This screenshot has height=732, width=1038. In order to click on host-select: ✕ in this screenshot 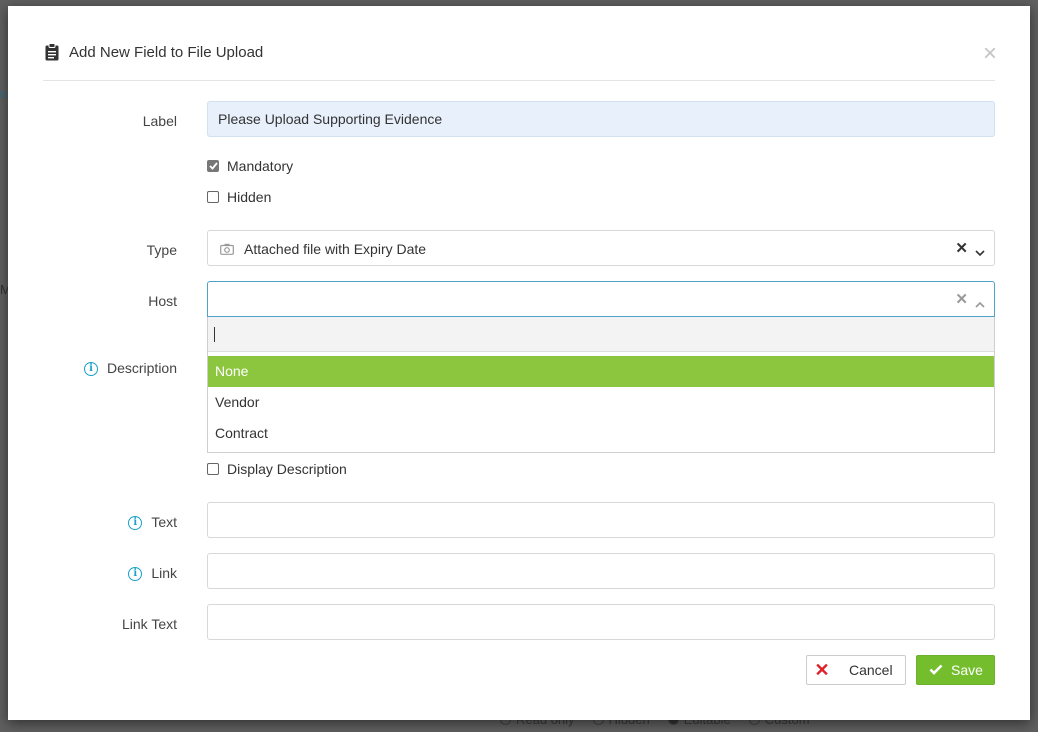, I will do `click(601, 299)`.